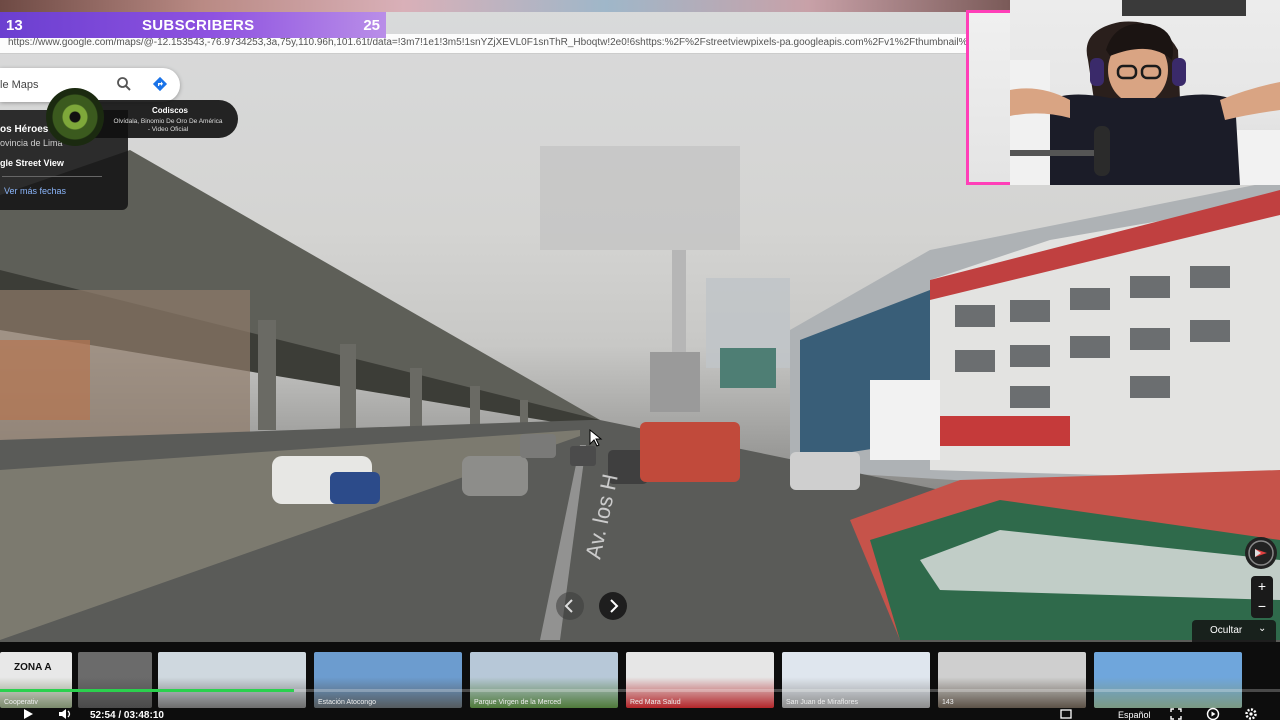 This screenshot has width=1280, height=720. What do you see at coordinates (989, 97) in the screenshot?
I see `webcam-frame-border` at bounding box center [989, 97].